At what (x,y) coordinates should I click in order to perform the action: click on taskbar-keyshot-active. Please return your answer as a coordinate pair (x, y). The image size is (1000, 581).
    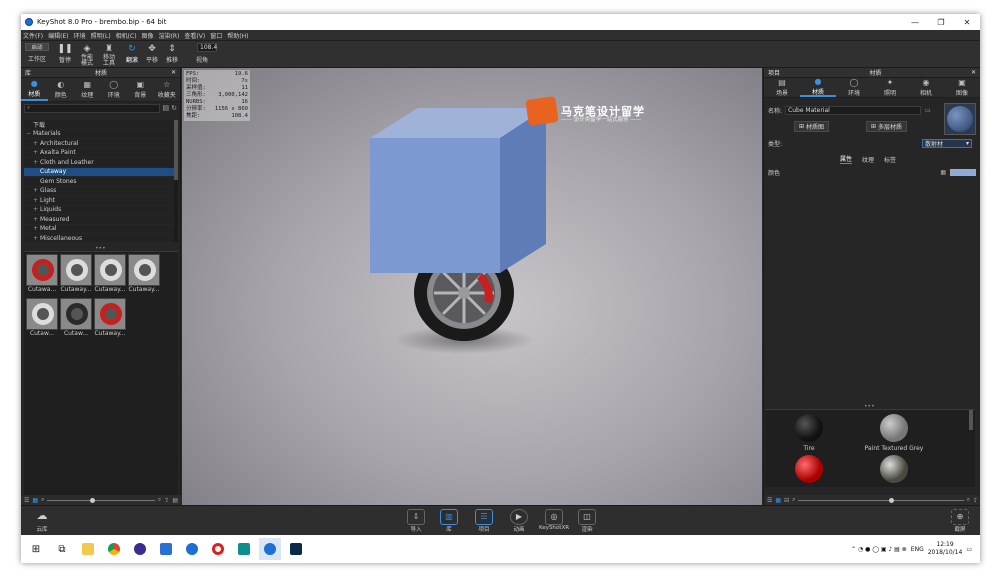
    Looking at the image, I should click on (270, 549).